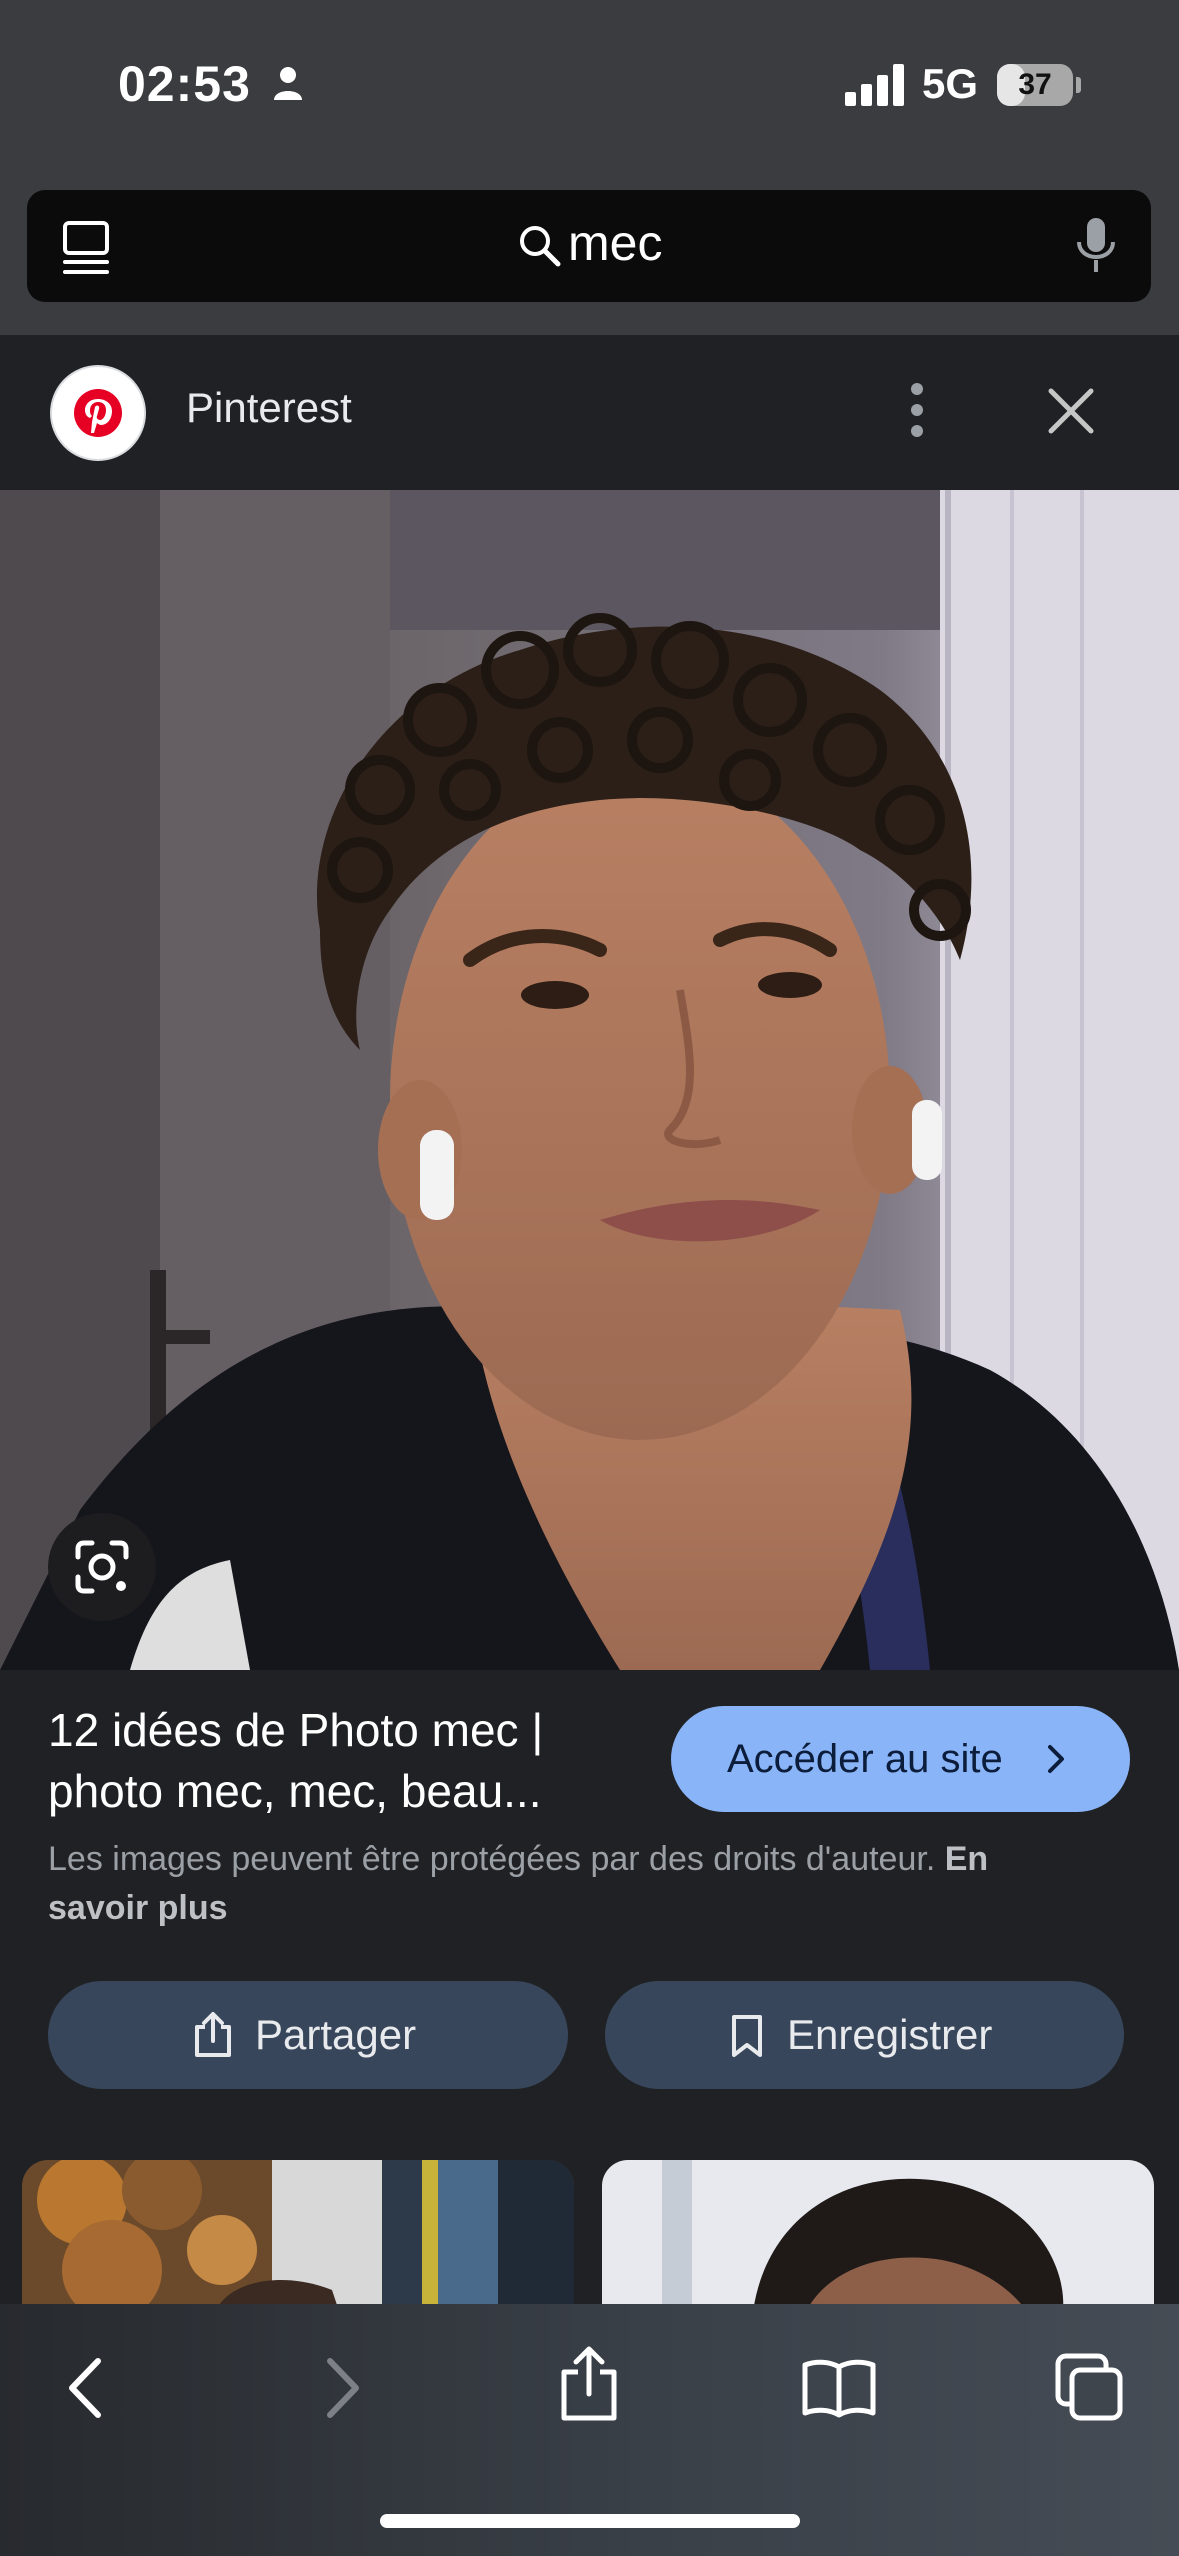 The image size is (1179, 2556). What do you see at coordinates (1096, 245) in the screenshot?
I see `microphone-icon` at bounding box center [1096, 245].